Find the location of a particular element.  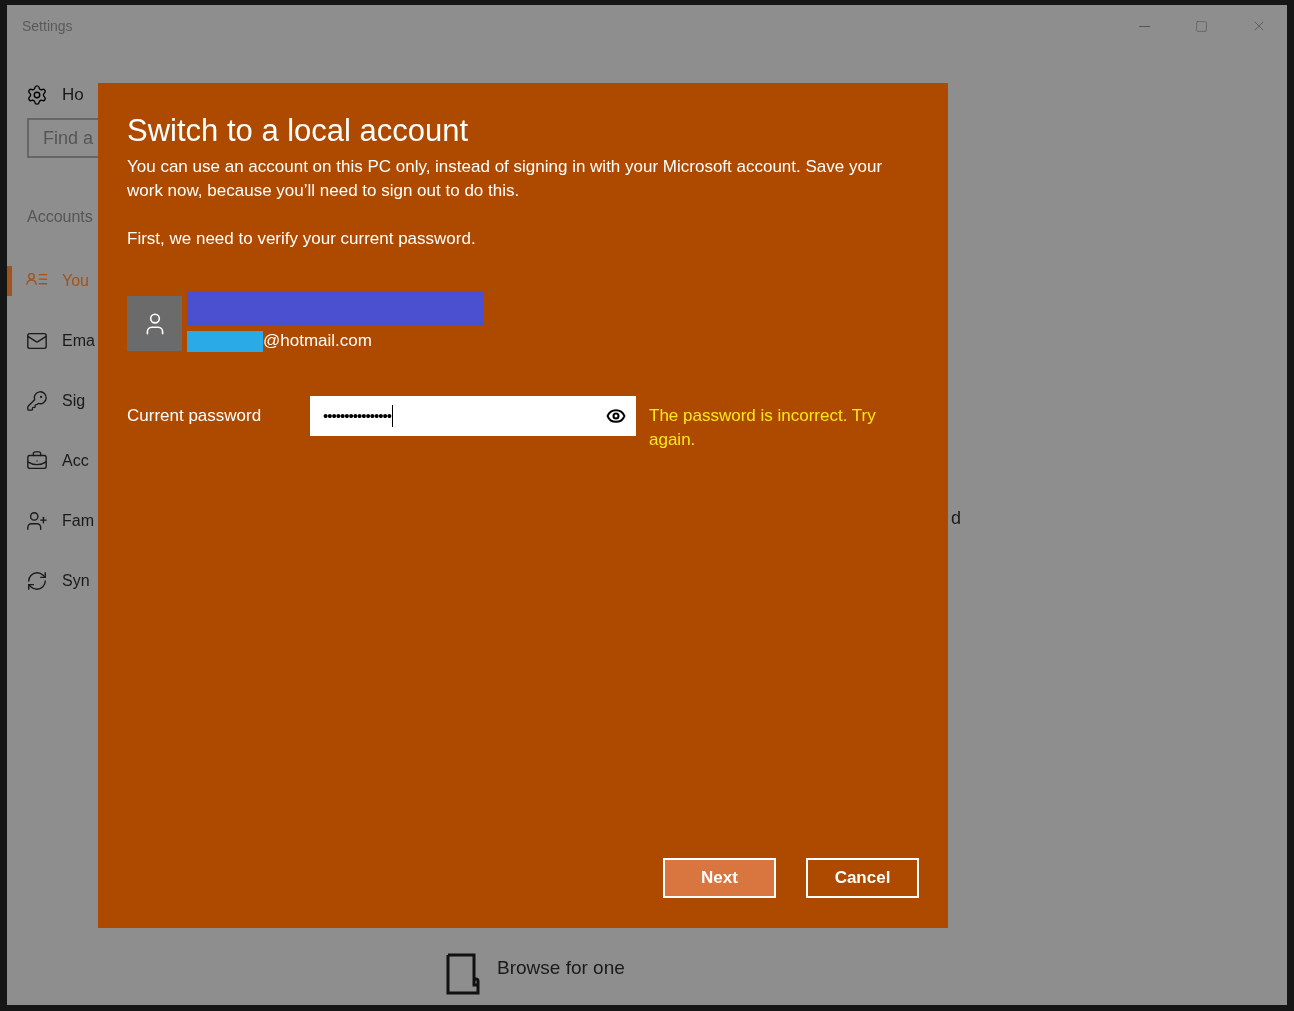

sidebar-item: Syn is located at coordinates (76, 581).